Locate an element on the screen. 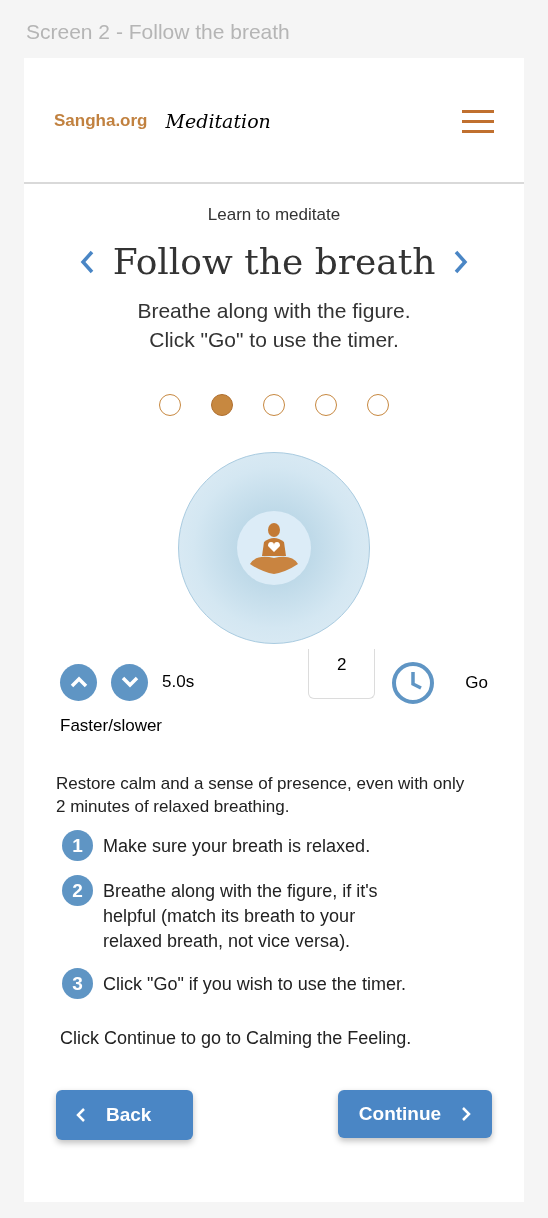 This screenshot has height=1218, width=548. subtitle-line: Click "Go" to use the timer. is located at coordinates (274, 339).